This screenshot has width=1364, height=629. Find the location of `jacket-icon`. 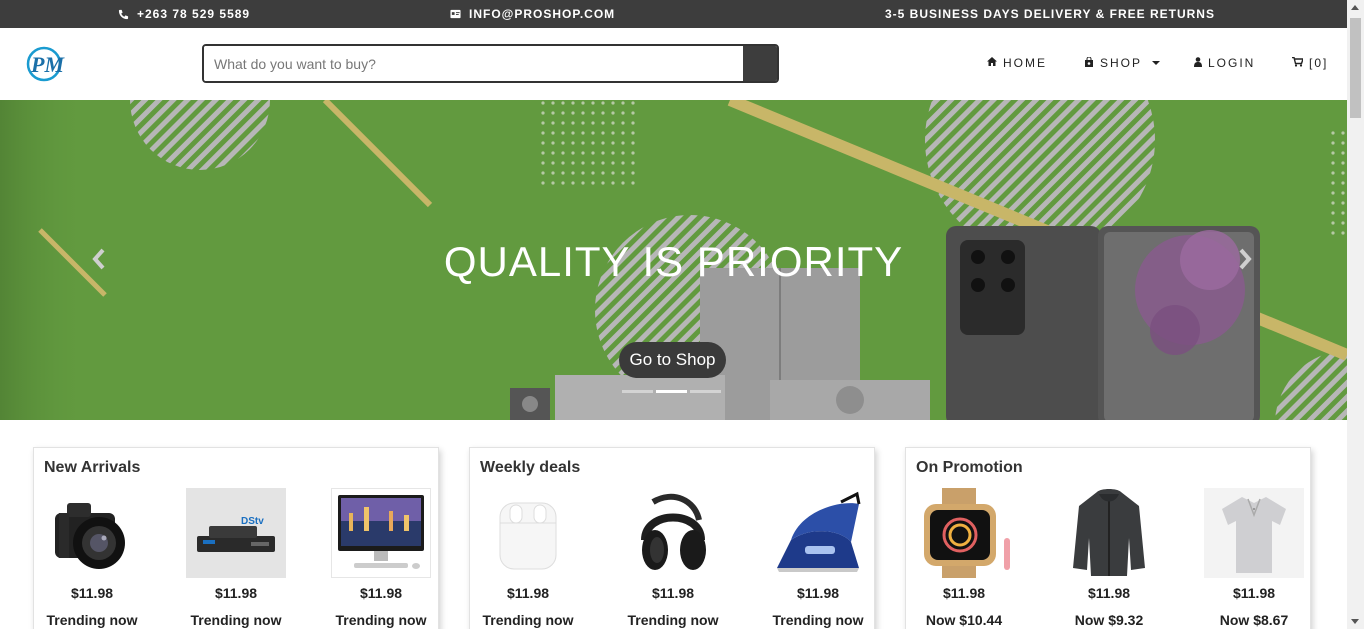

jacket-icon is located at coordinates (1109, 533).